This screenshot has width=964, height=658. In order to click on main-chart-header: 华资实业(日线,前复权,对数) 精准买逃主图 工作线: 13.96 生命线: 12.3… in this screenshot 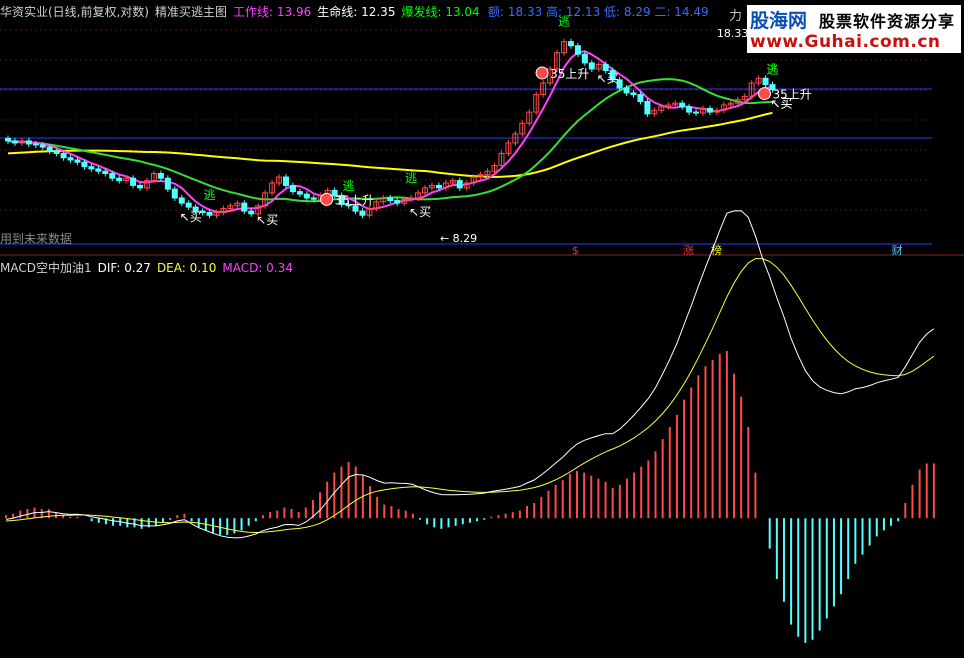, I will do `click(243, 12)`.